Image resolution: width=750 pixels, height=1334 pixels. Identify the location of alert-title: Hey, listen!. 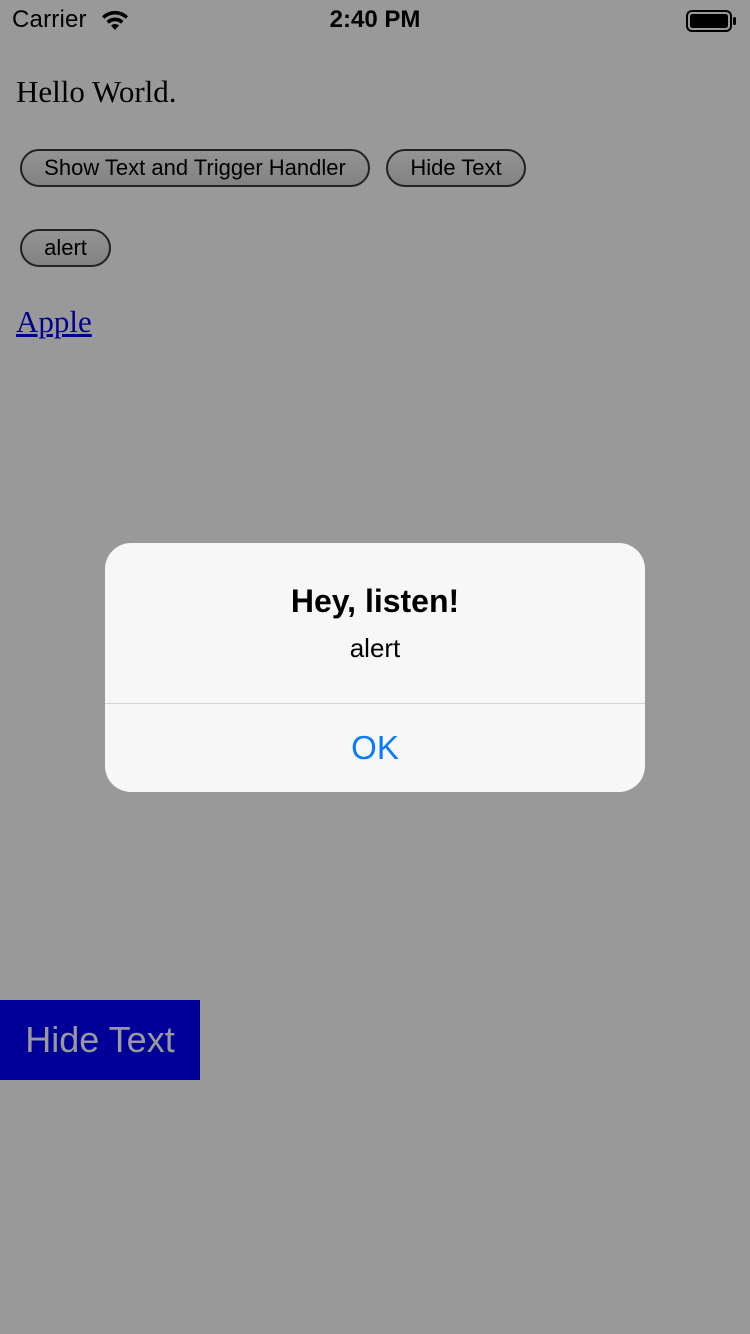
(375, 601).